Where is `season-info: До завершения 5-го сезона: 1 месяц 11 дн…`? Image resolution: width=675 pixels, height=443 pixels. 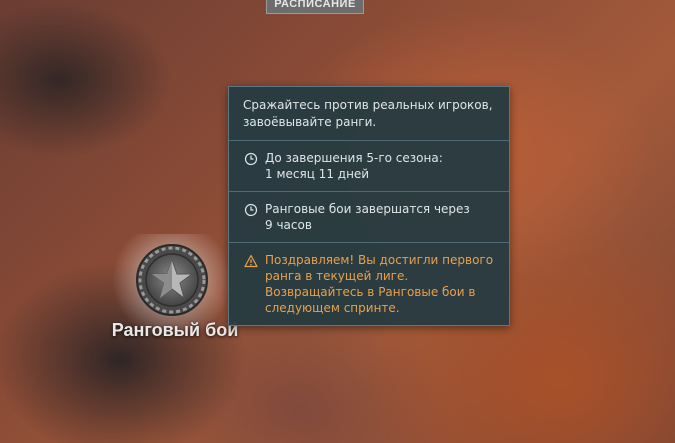 season-info: До завершения 5-го сезона: 1 месяц 11 дн… is located at coordinates (354, 166).